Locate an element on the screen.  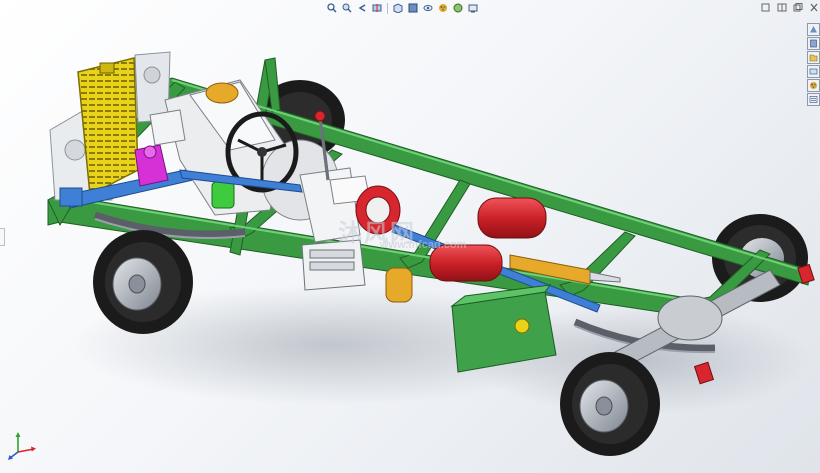
appearances-icon is located at coordinates (813, 85).